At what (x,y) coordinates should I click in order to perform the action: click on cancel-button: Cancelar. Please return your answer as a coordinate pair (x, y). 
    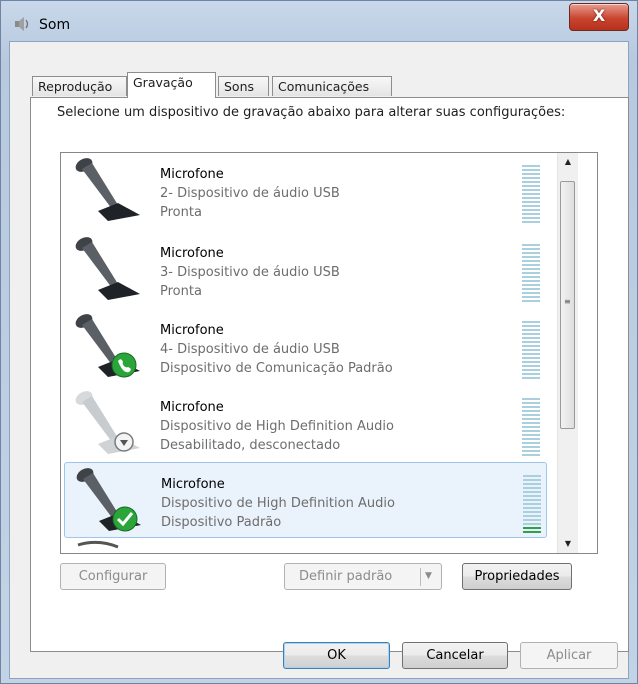
    Looking at the image, I should click on (455, 655).